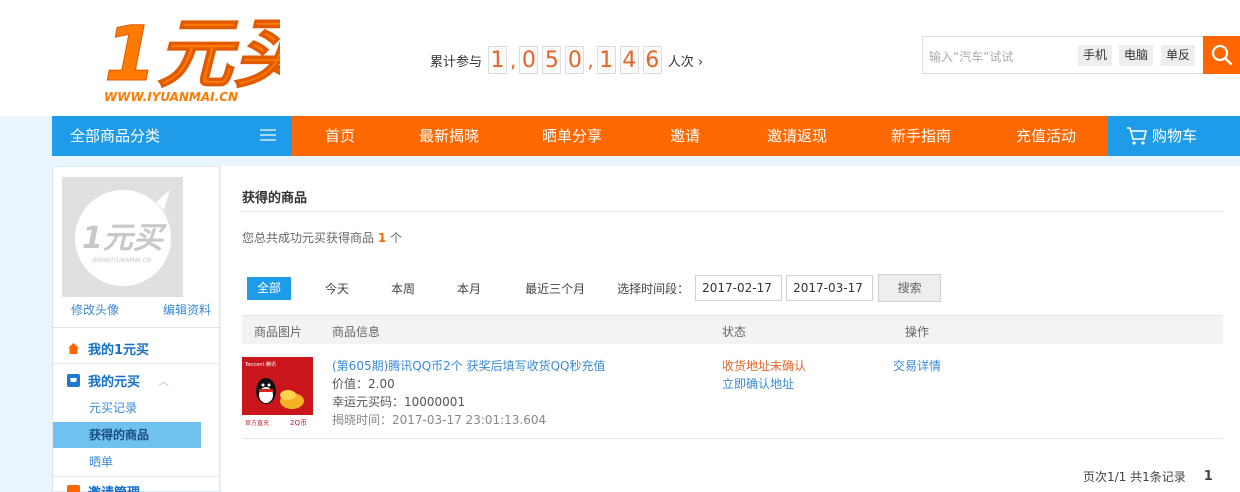 The width and height of the screenshot is (1240, 492). What do you see at coordinates (127, 462) in the screenshot?
I see `sidebar-item-share: 晒单` at bounding box center [127, 462].